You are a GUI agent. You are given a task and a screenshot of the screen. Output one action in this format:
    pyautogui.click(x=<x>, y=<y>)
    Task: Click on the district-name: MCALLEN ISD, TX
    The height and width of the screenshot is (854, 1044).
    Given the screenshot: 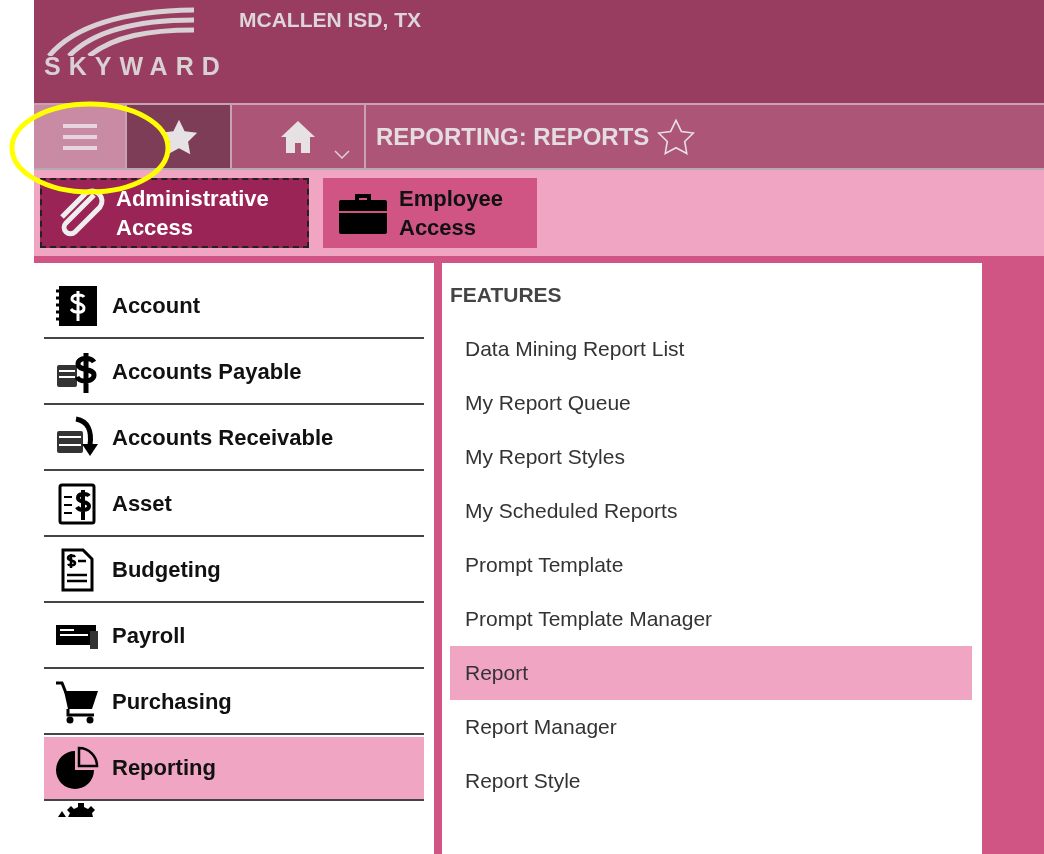 What is the action you would take?
    pyautogui.click(x=330, y=20)
    